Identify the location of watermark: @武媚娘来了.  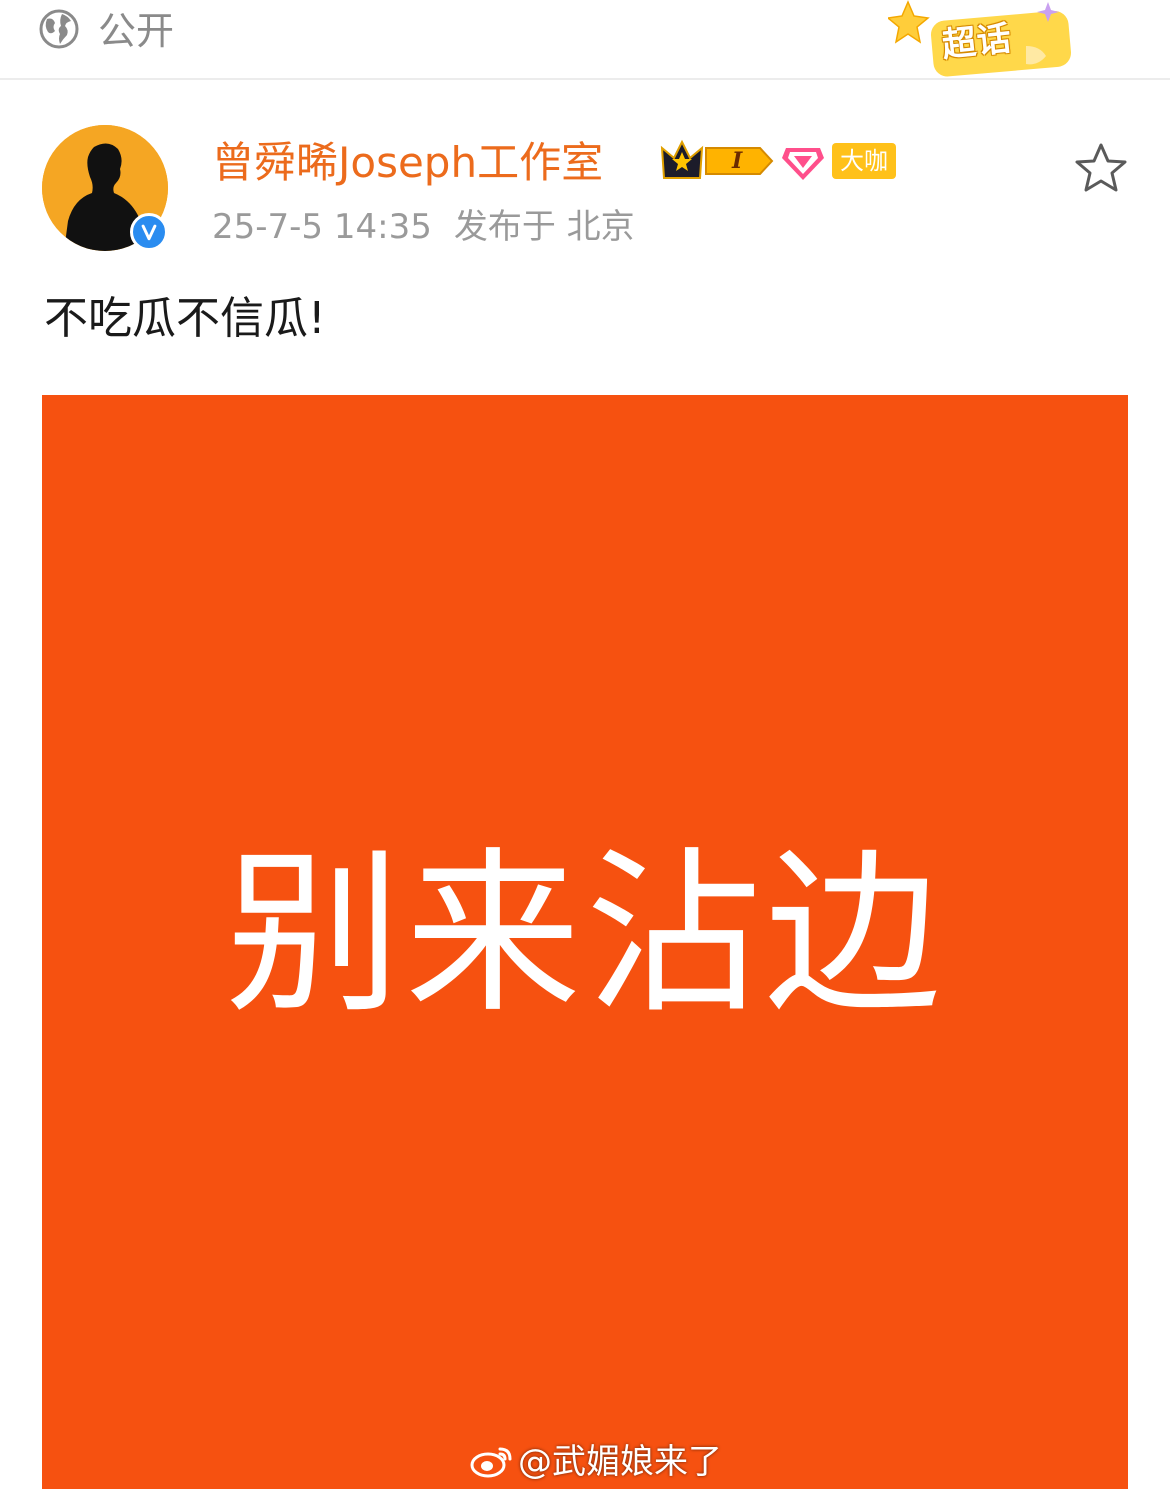
(596, 1462).